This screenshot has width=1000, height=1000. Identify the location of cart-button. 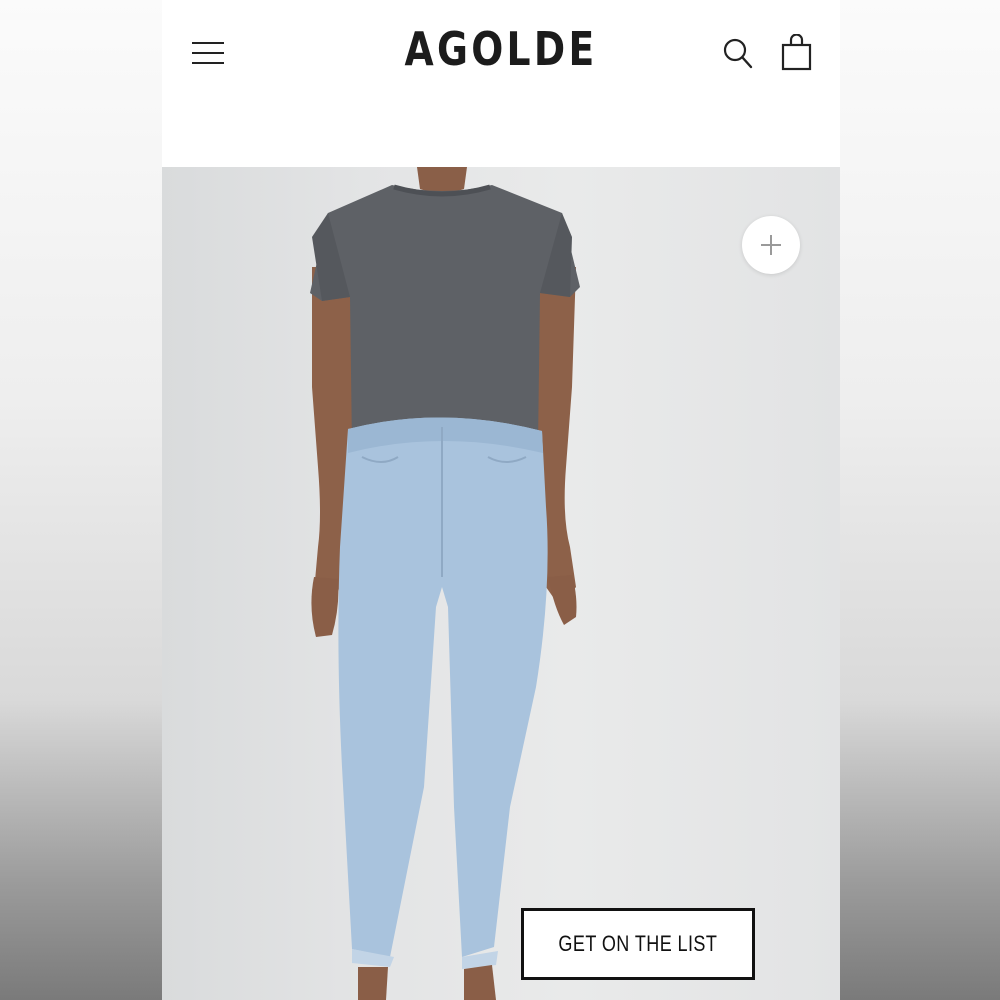
(797, 52).